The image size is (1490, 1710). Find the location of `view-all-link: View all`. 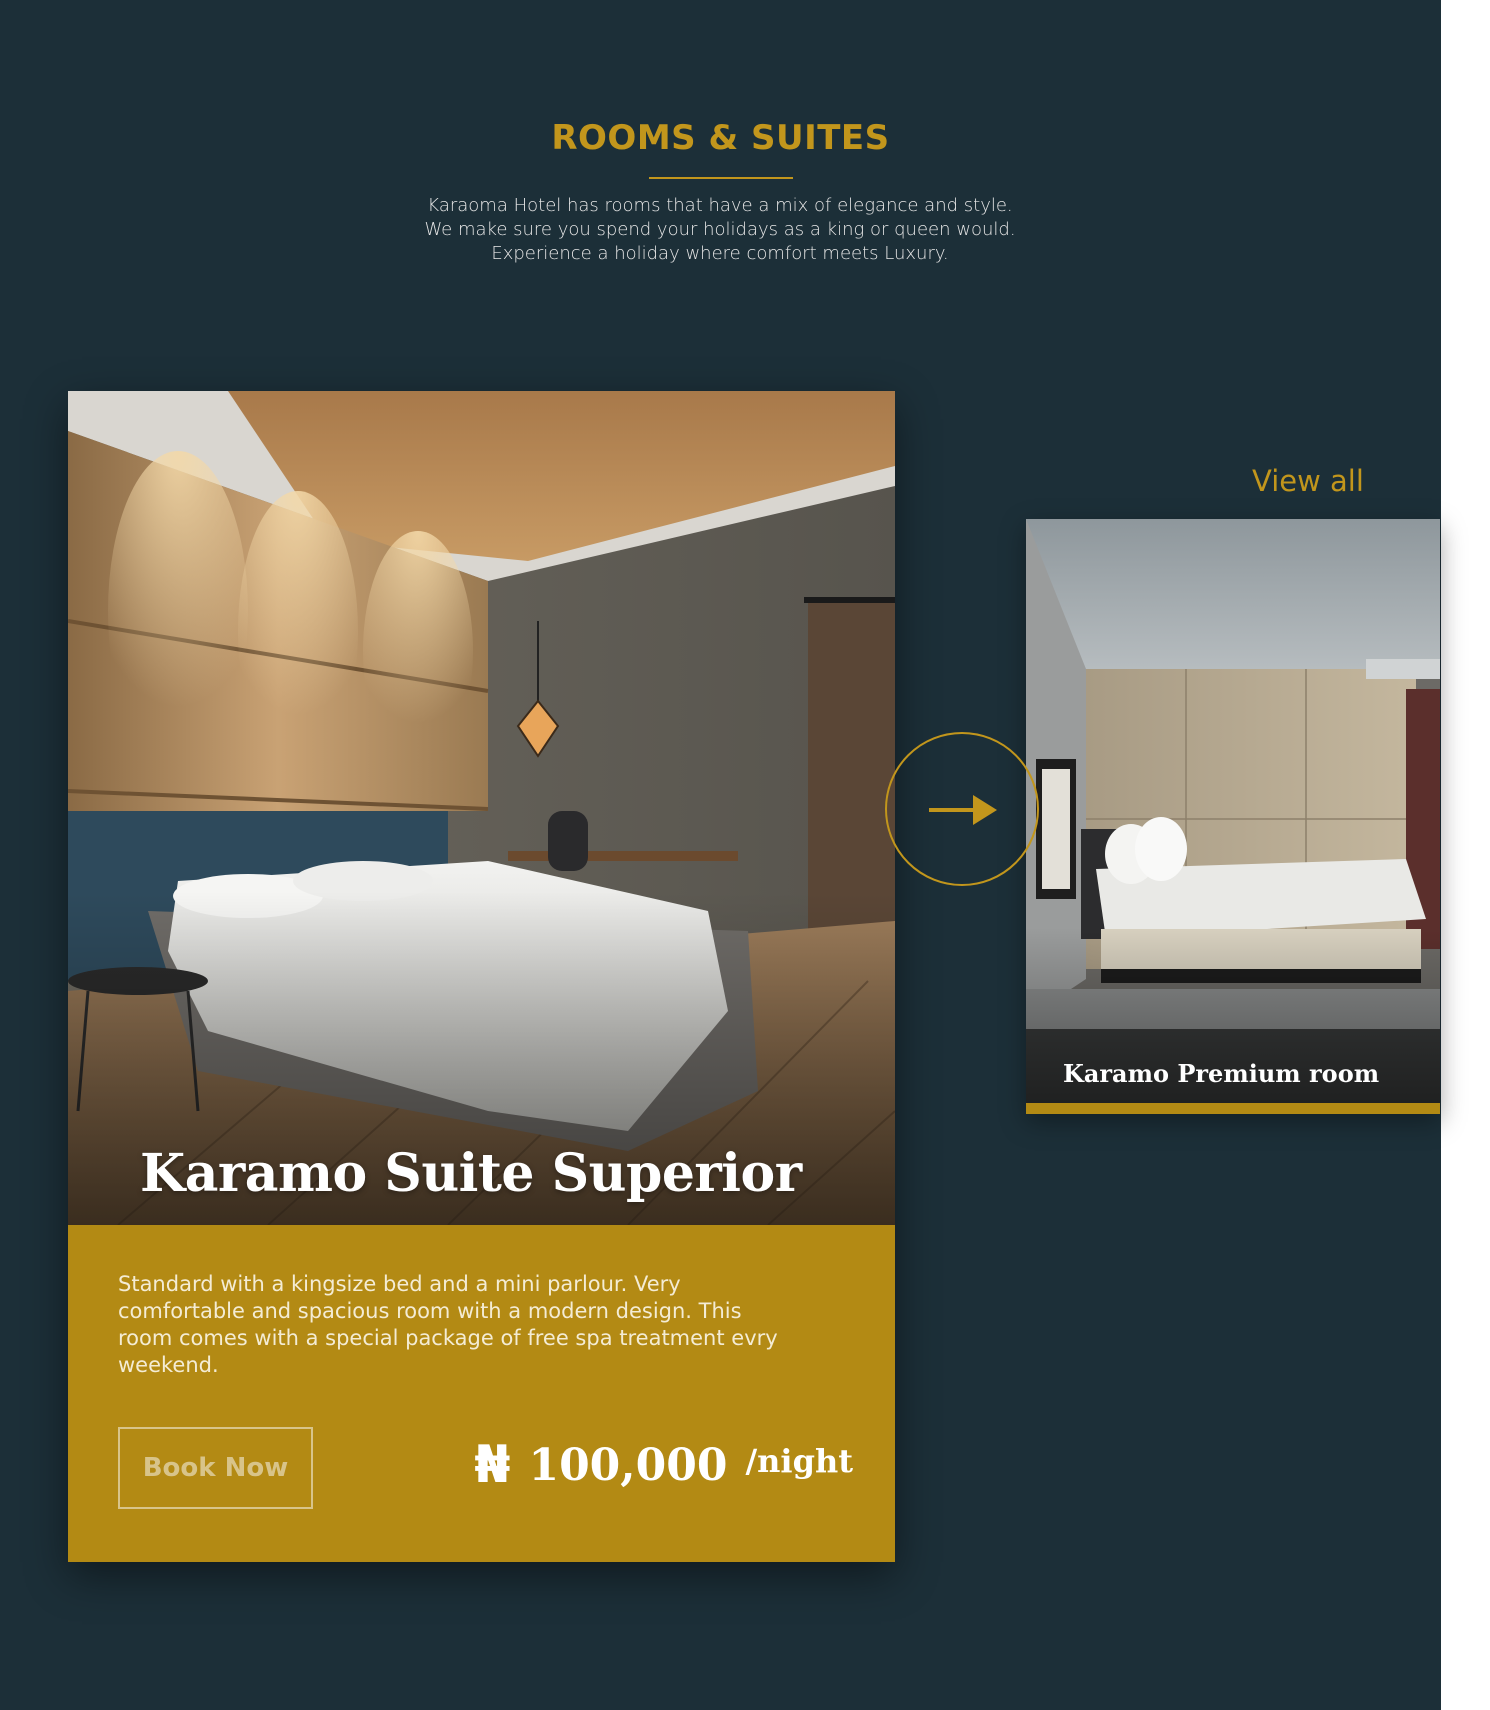

view-all-link: View all is located at coordinates (1308, 481).